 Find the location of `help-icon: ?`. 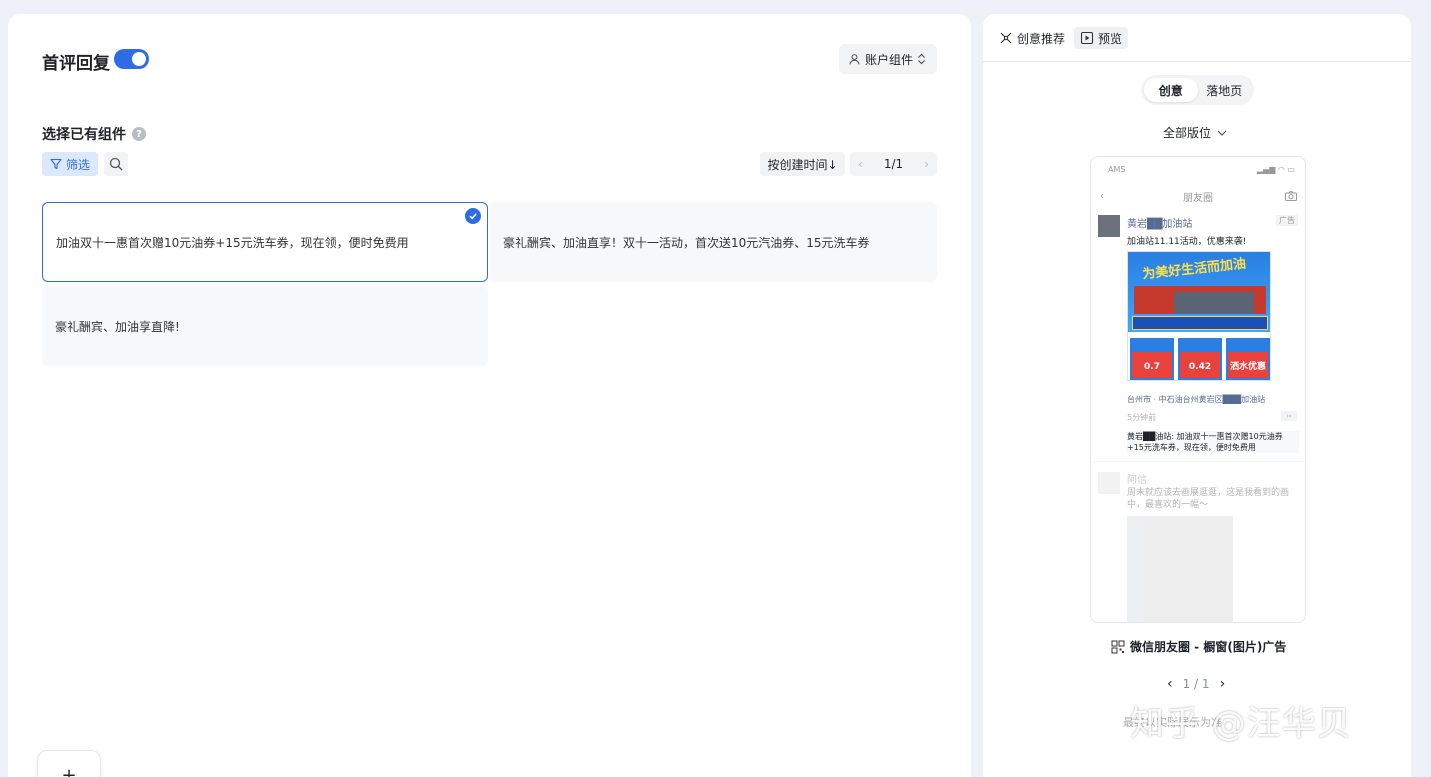

help-icon: ? is located at coordinates (139, 134).